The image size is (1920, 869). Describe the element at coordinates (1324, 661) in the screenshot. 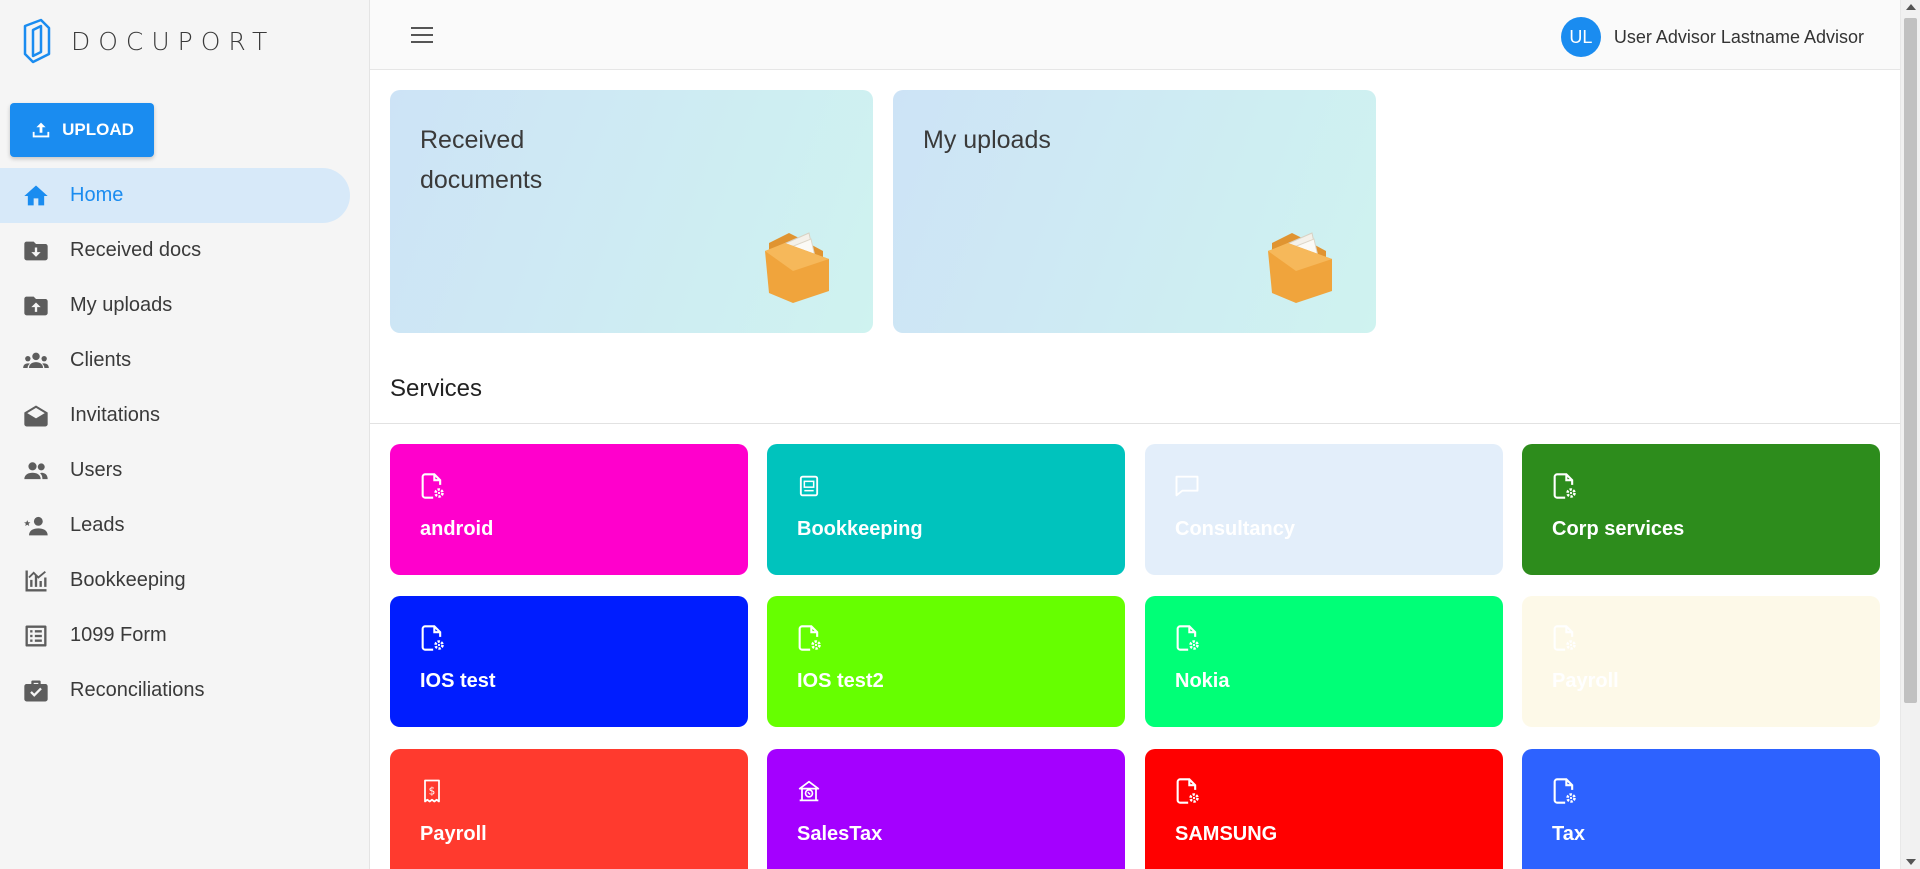

I see `service-tile-nokia: Nokia` at that location.